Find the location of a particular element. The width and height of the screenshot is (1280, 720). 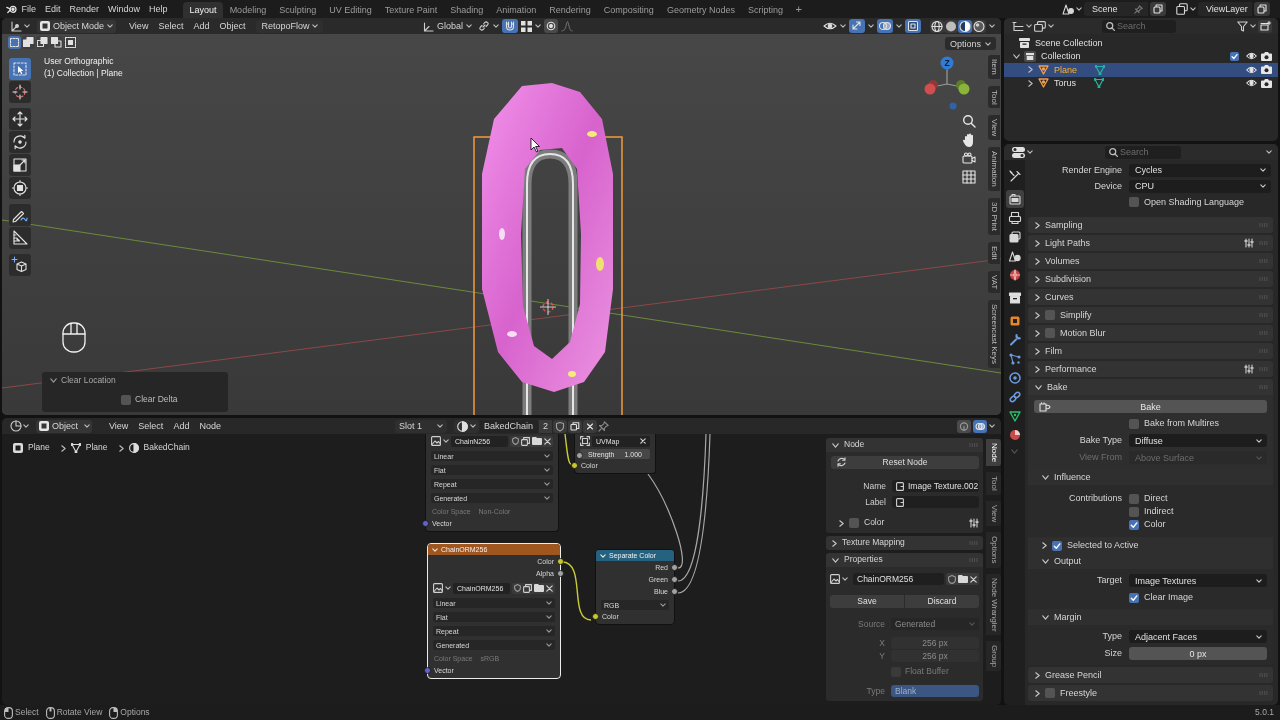

panel-header: Subdivision is located at coordinates (1150, 279).